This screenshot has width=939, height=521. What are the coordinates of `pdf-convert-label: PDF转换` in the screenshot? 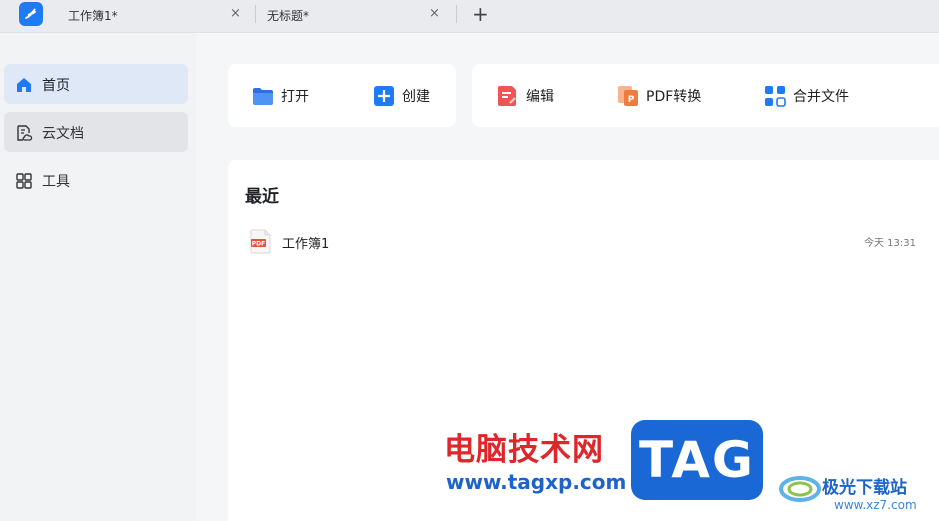 It's located at (674, 97).